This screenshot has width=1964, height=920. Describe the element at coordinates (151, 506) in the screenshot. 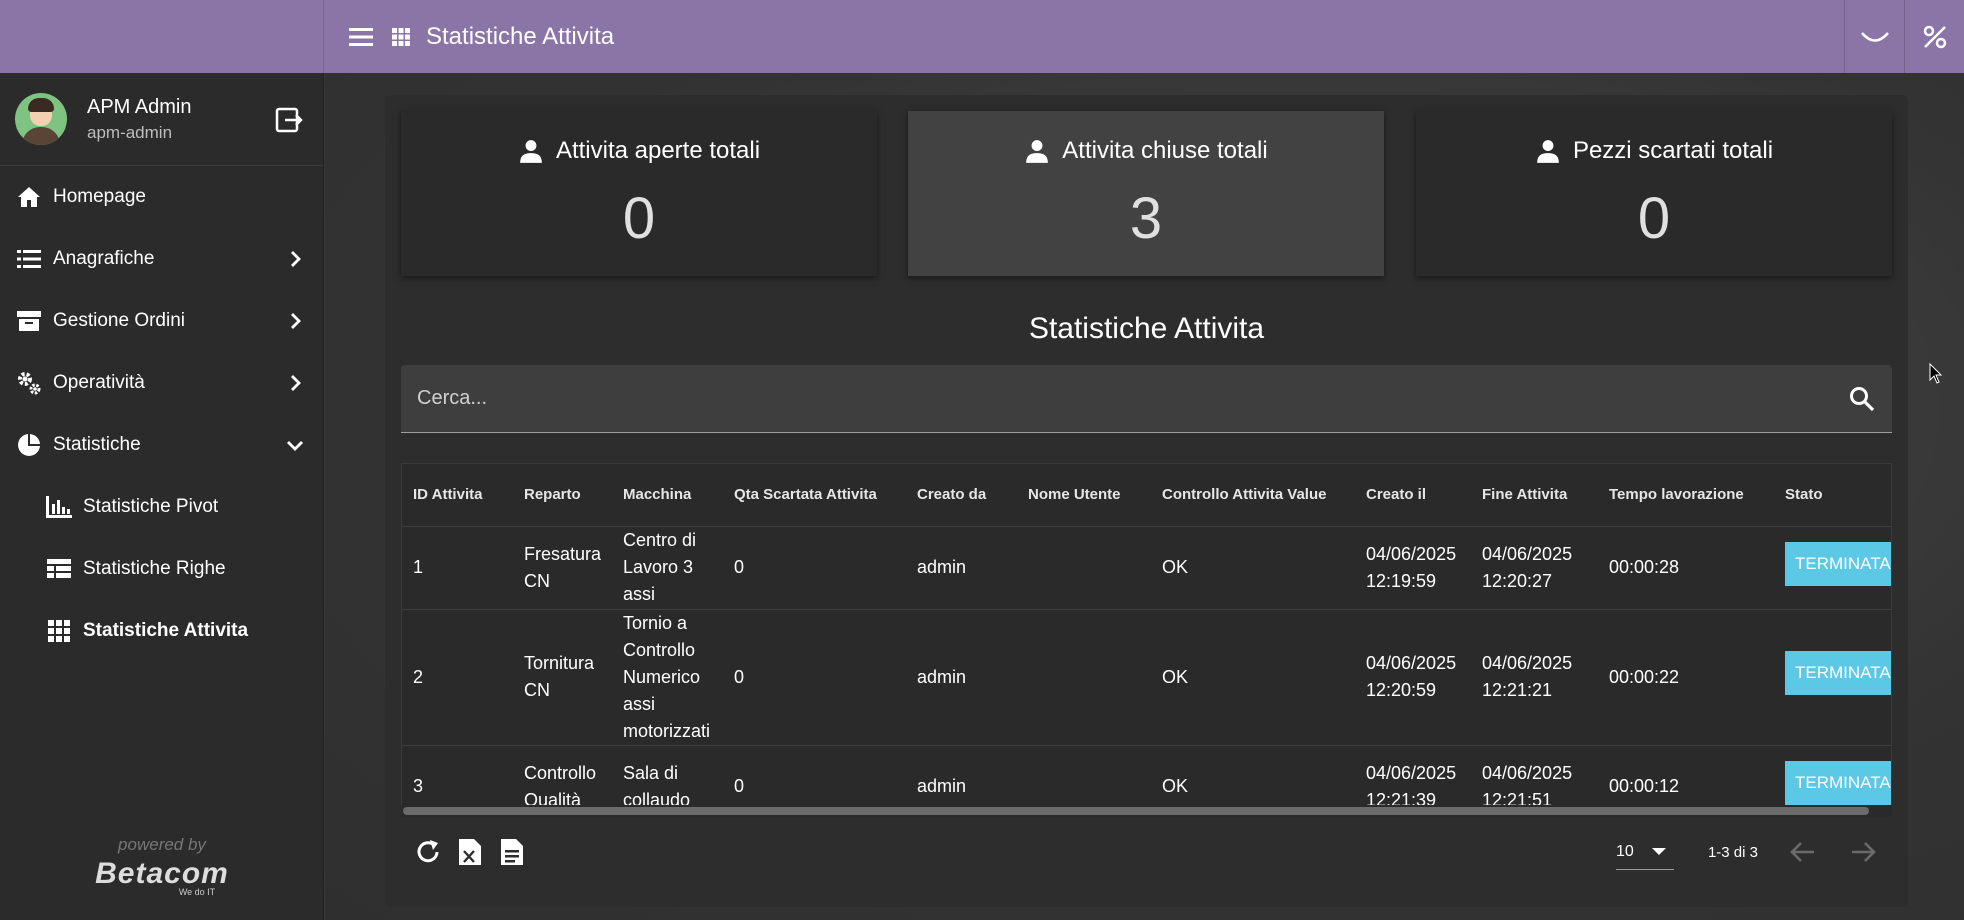

I see `sidebar-item-label: Statistiche Pivot` at that location.